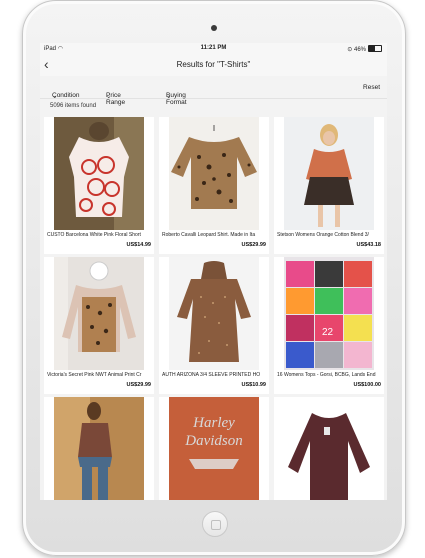  Describe the element at coordinates (211, 375) in the screenshot. I see `listing-title: AUTH ARIZONA 3/4 SLEEVE PRINTED HO` at that location.